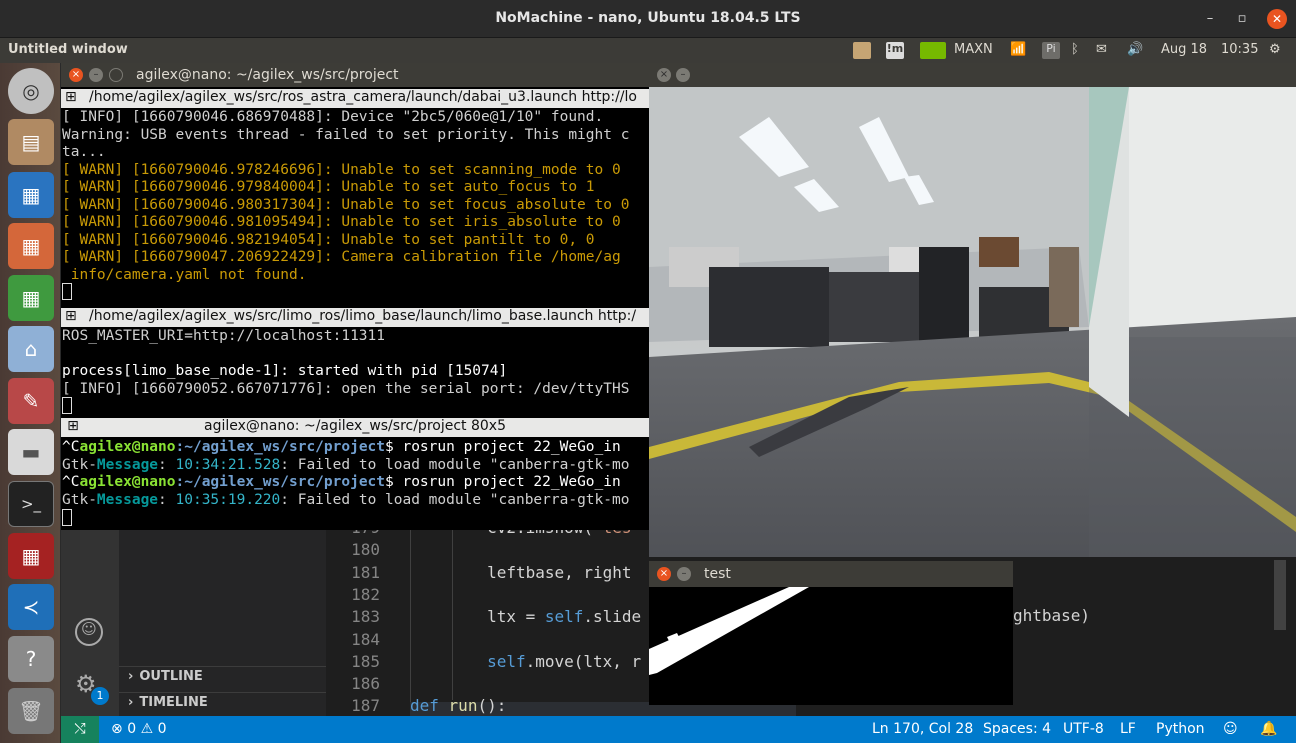 This screenshot has width=1296, height=743. I want to click on terminal-titlebar: × – agilex@nano: ~/agilex_ws/src/project, so click(355, 75).